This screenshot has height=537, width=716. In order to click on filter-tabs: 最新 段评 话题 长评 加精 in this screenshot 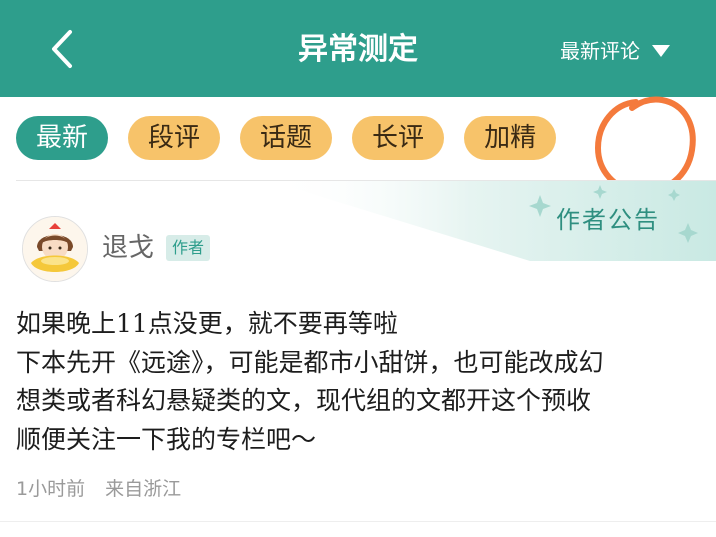, I will do `click(296, 139)`.